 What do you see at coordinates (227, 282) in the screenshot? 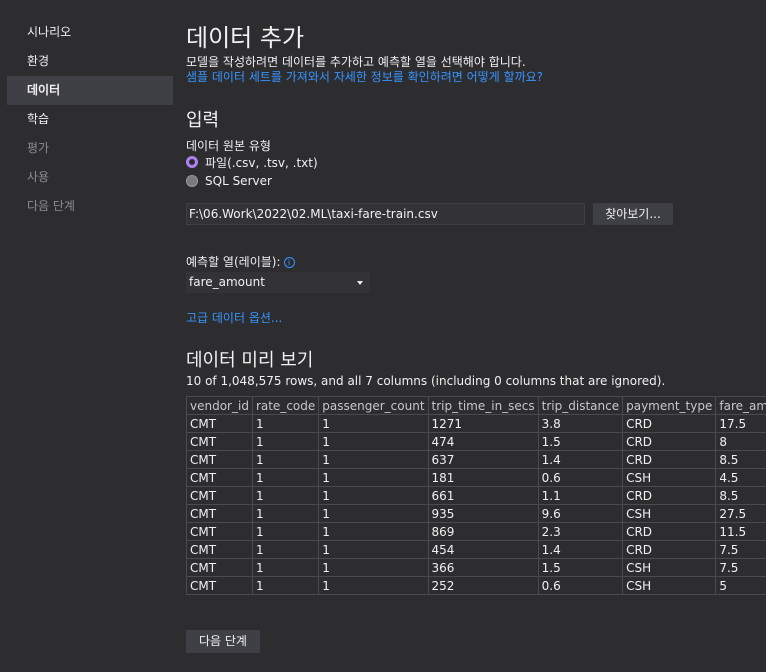
I see `predict-column-value: fare_amount` at bounding box center [227, 282].